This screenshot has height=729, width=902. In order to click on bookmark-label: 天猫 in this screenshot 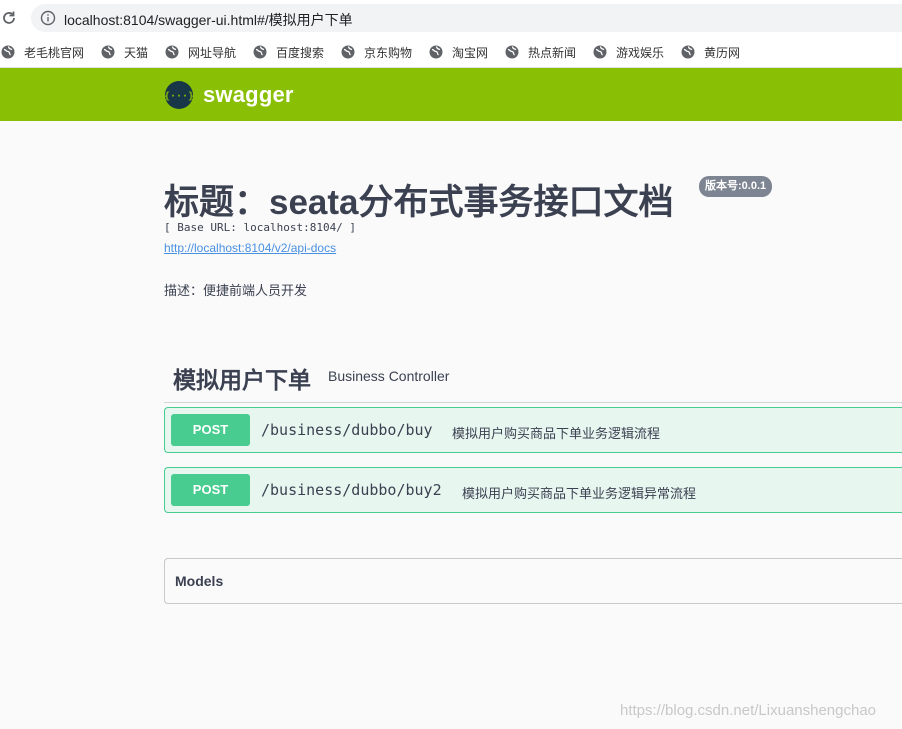, I will do `click(136, 52)`.